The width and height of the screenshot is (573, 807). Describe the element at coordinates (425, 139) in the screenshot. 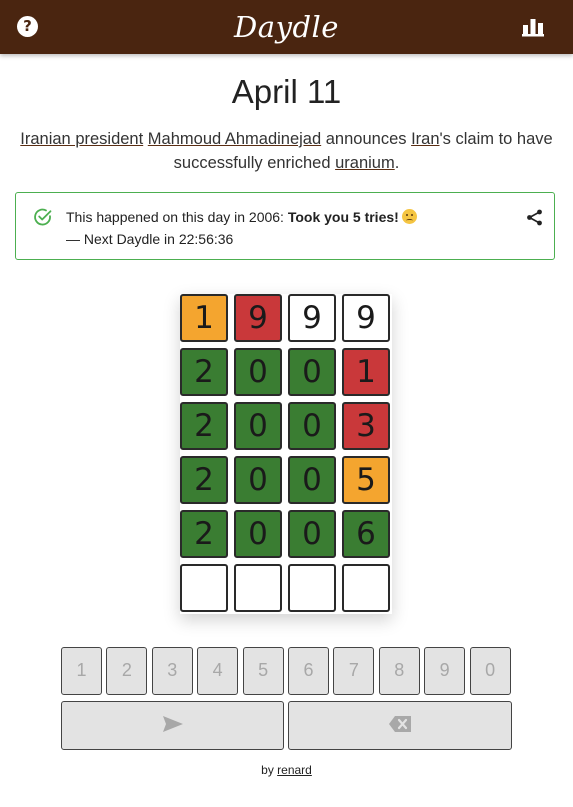

I see `event-link: Iran` at that location.